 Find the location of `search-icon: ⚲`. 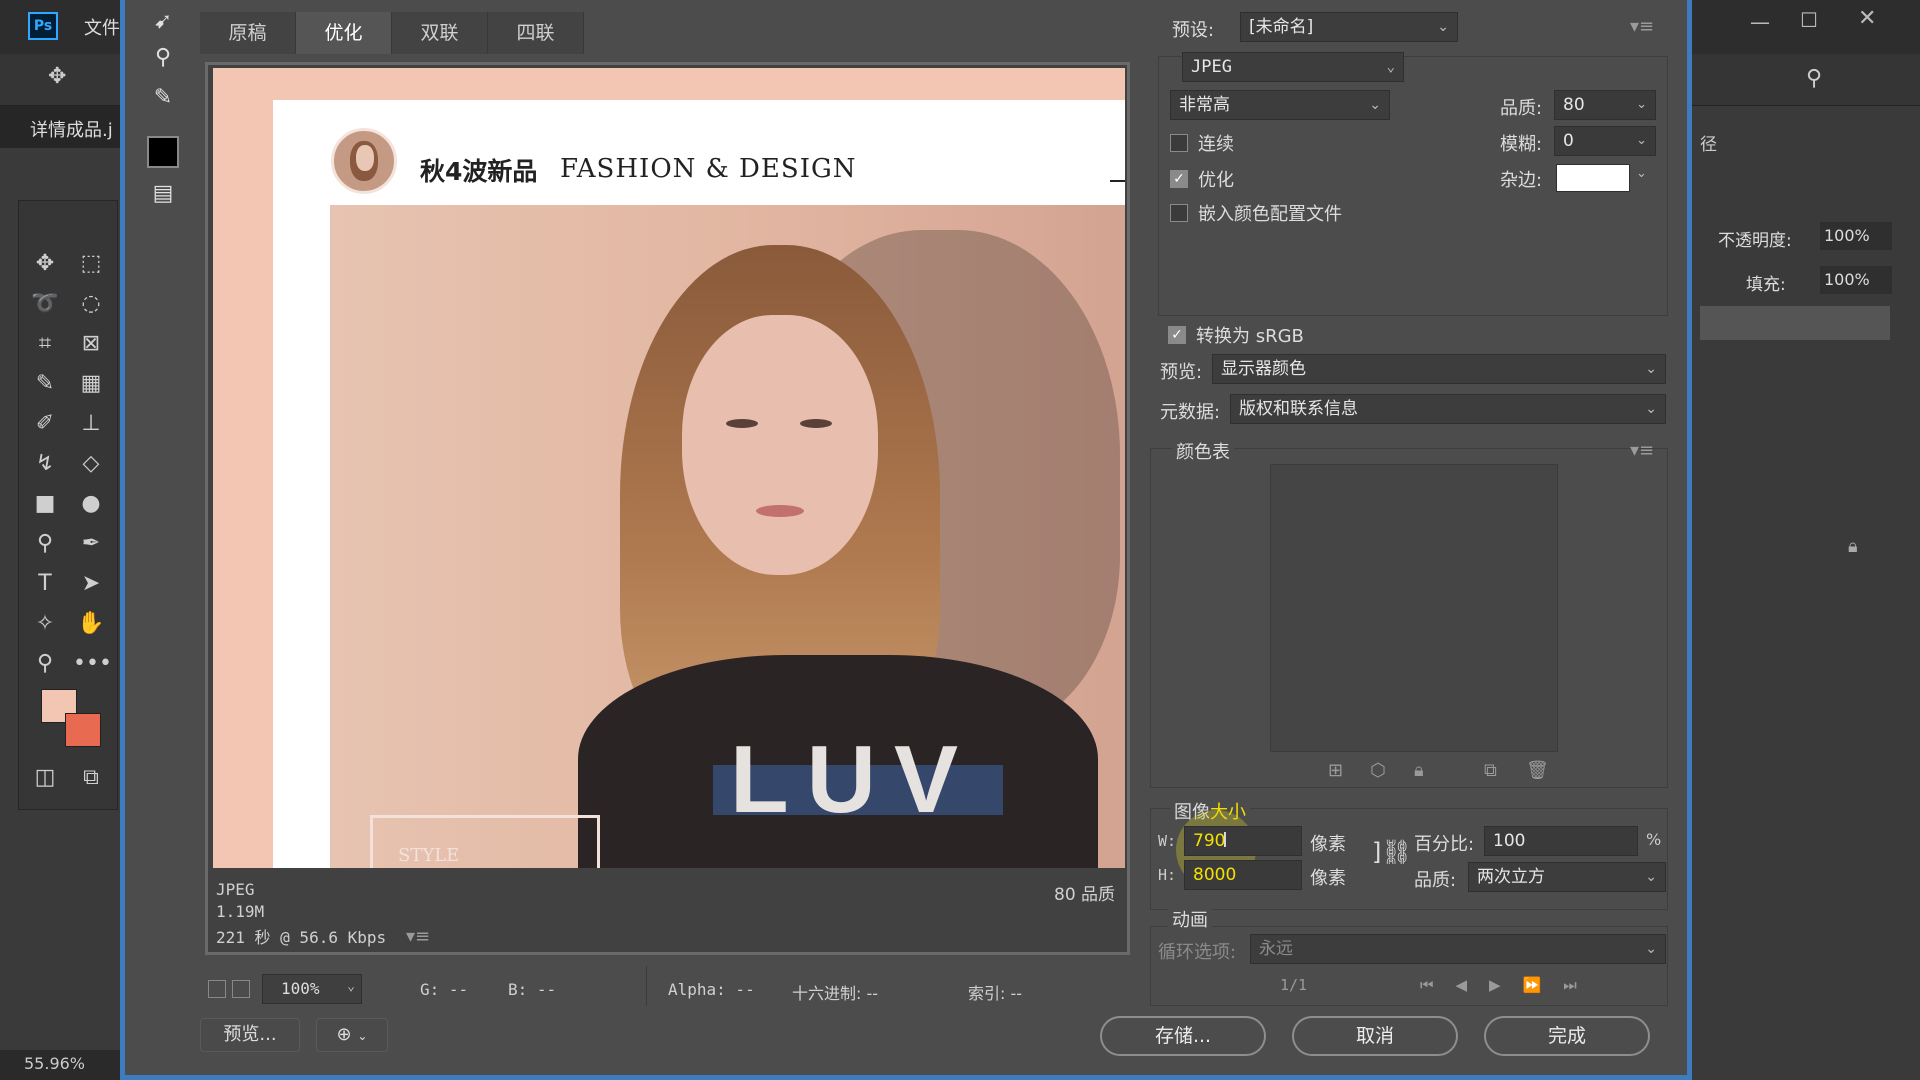

search-icon: ⚲ is located at coordinates (1814, 78).